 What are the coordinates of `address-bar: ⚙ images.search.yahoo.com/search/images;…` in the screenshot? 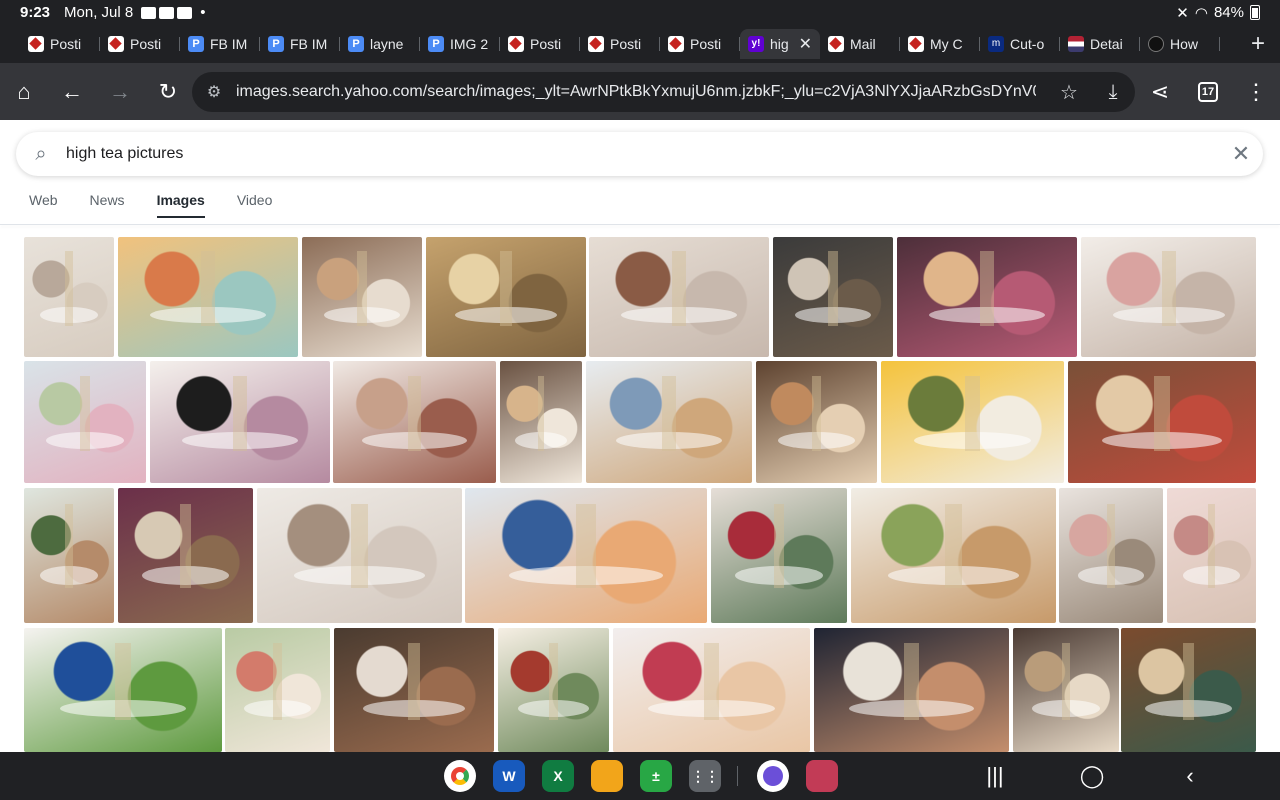 It's located at (663, 92).